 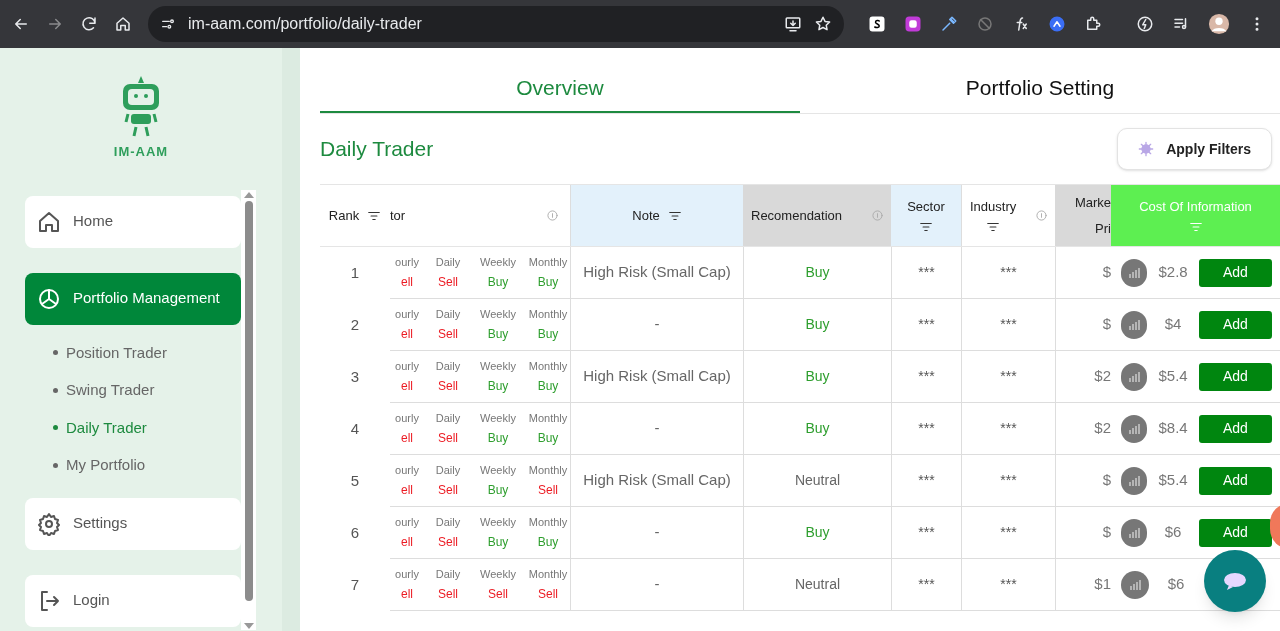 What do you see at coordinates (1093, 24) in the screenshot?
I see `puzzle-icon` at bounding box center [1093, 24].